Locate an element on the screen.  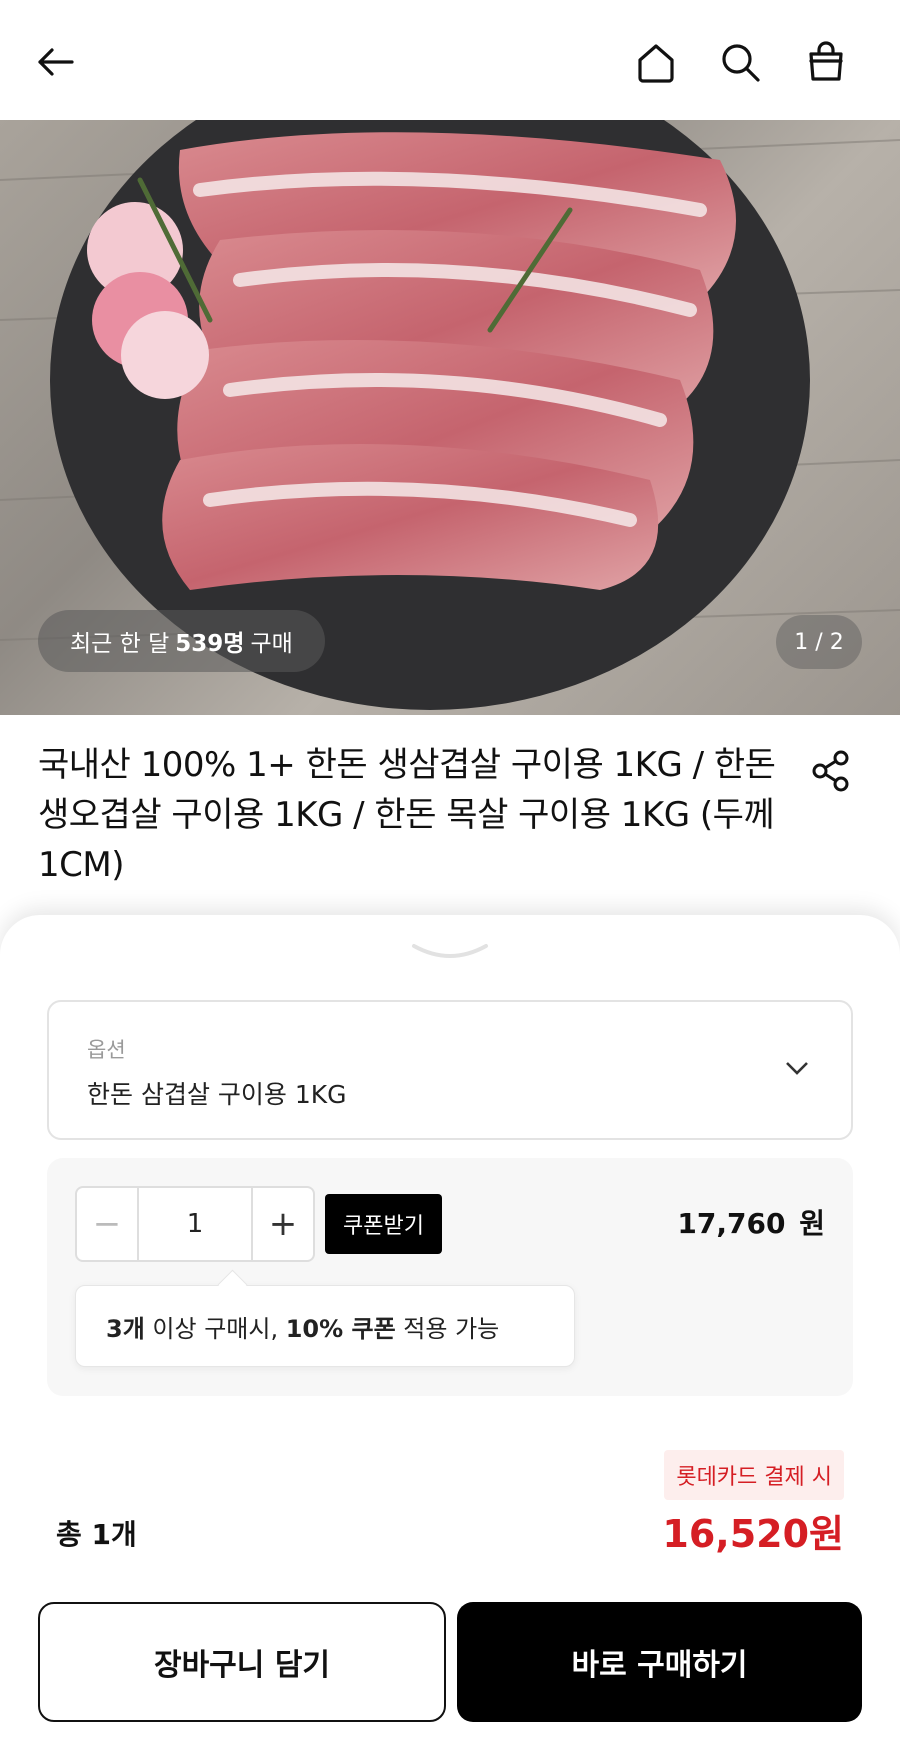
back-arrow-icon is located at coordinates (56, 62).